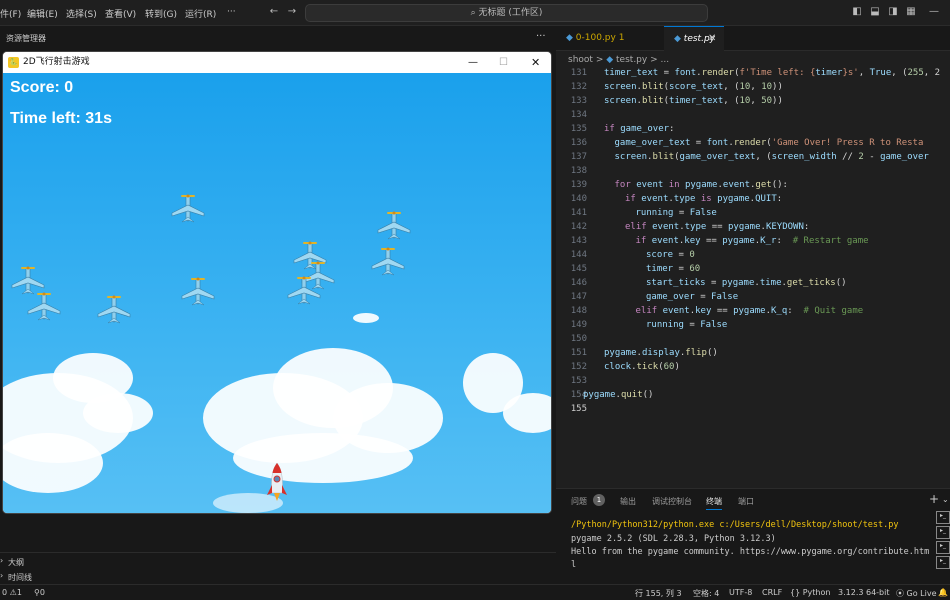  I want to click on code-line: 152 clock.tick(60), so click(753, 367).